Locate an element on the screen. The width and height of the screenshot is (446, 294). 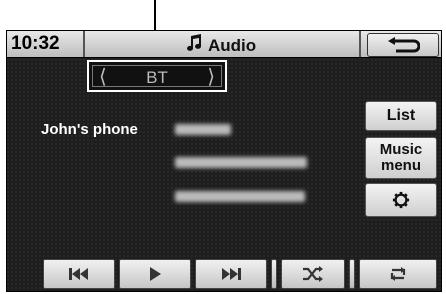
status-bar: 10:32 Audio is located at coordinates (224, 44).